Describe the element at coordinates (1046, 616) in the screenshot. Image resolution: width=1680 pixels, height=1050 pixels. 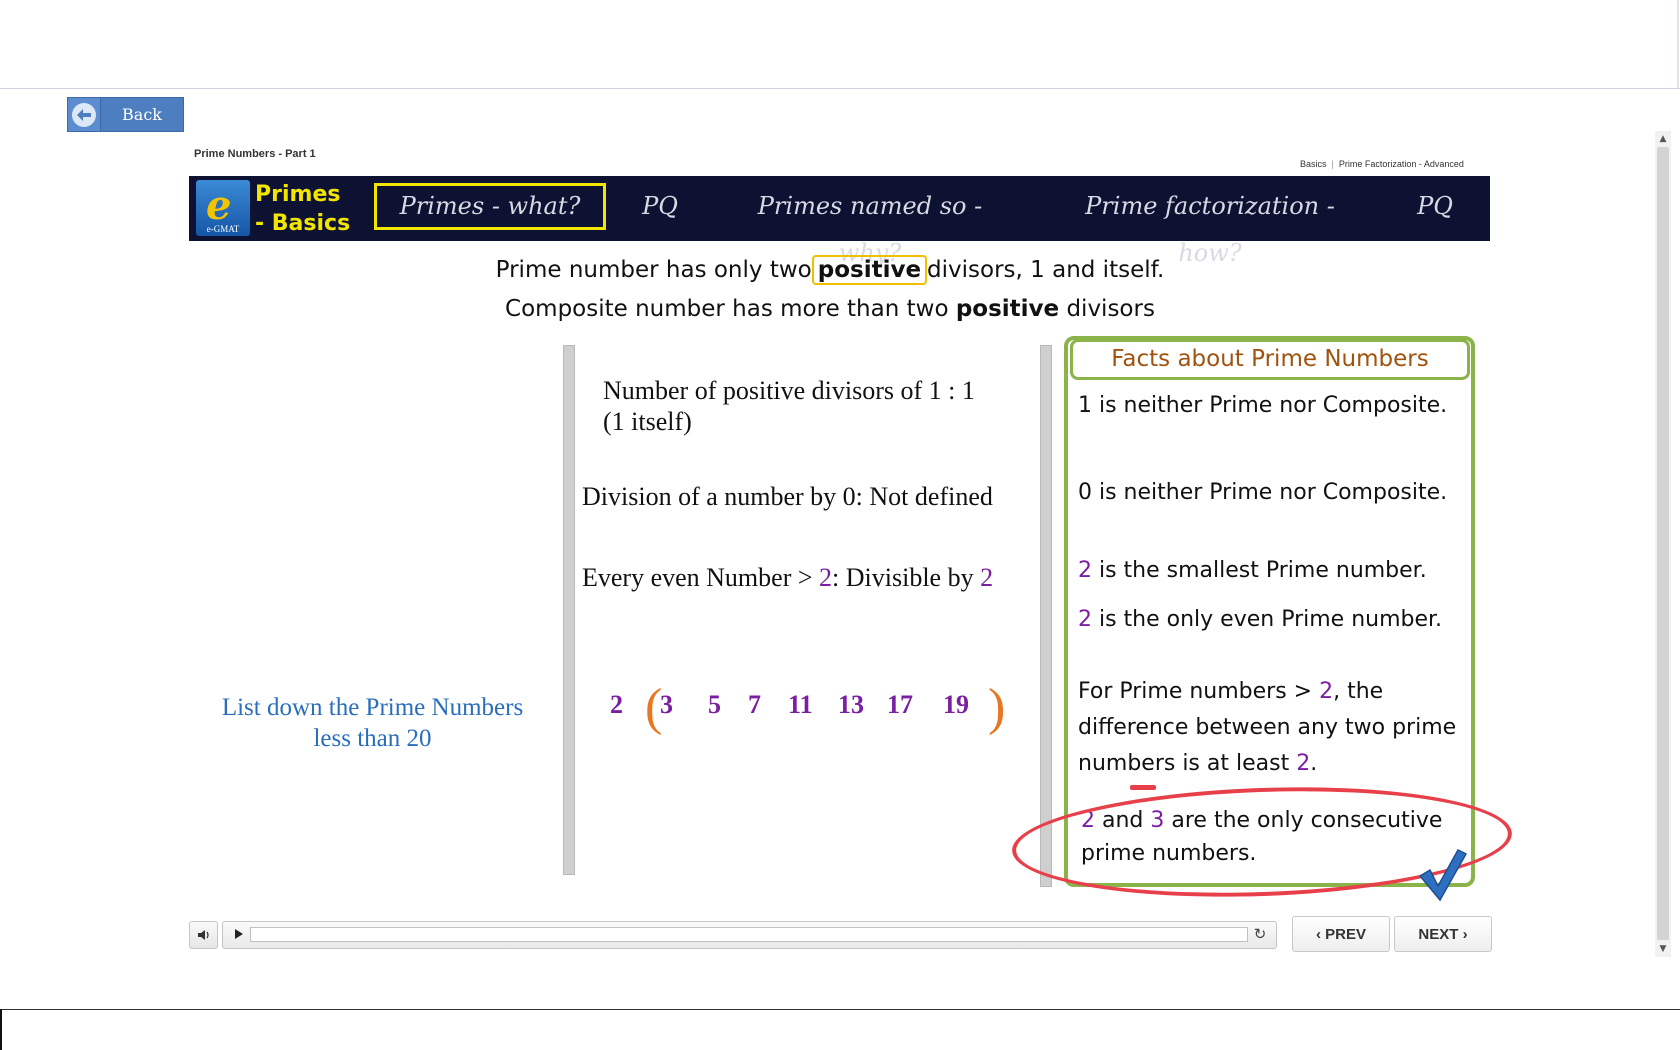
I see `right-divider` at that location.